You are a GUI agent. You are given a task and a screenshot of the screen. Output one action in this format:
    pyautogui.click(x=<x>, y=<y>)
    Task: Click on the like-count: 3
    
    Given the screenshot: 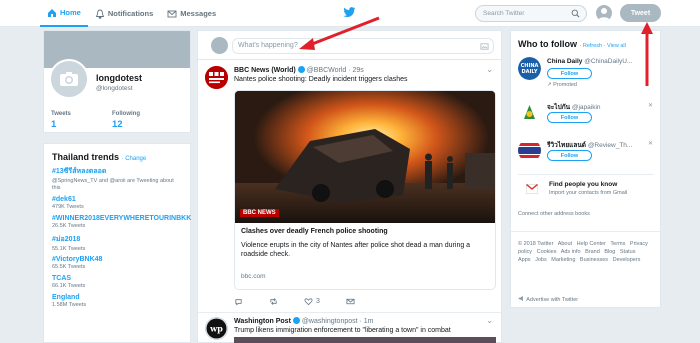 What is the action you would take?
    pyautogui.click(x=318, y=301)
    